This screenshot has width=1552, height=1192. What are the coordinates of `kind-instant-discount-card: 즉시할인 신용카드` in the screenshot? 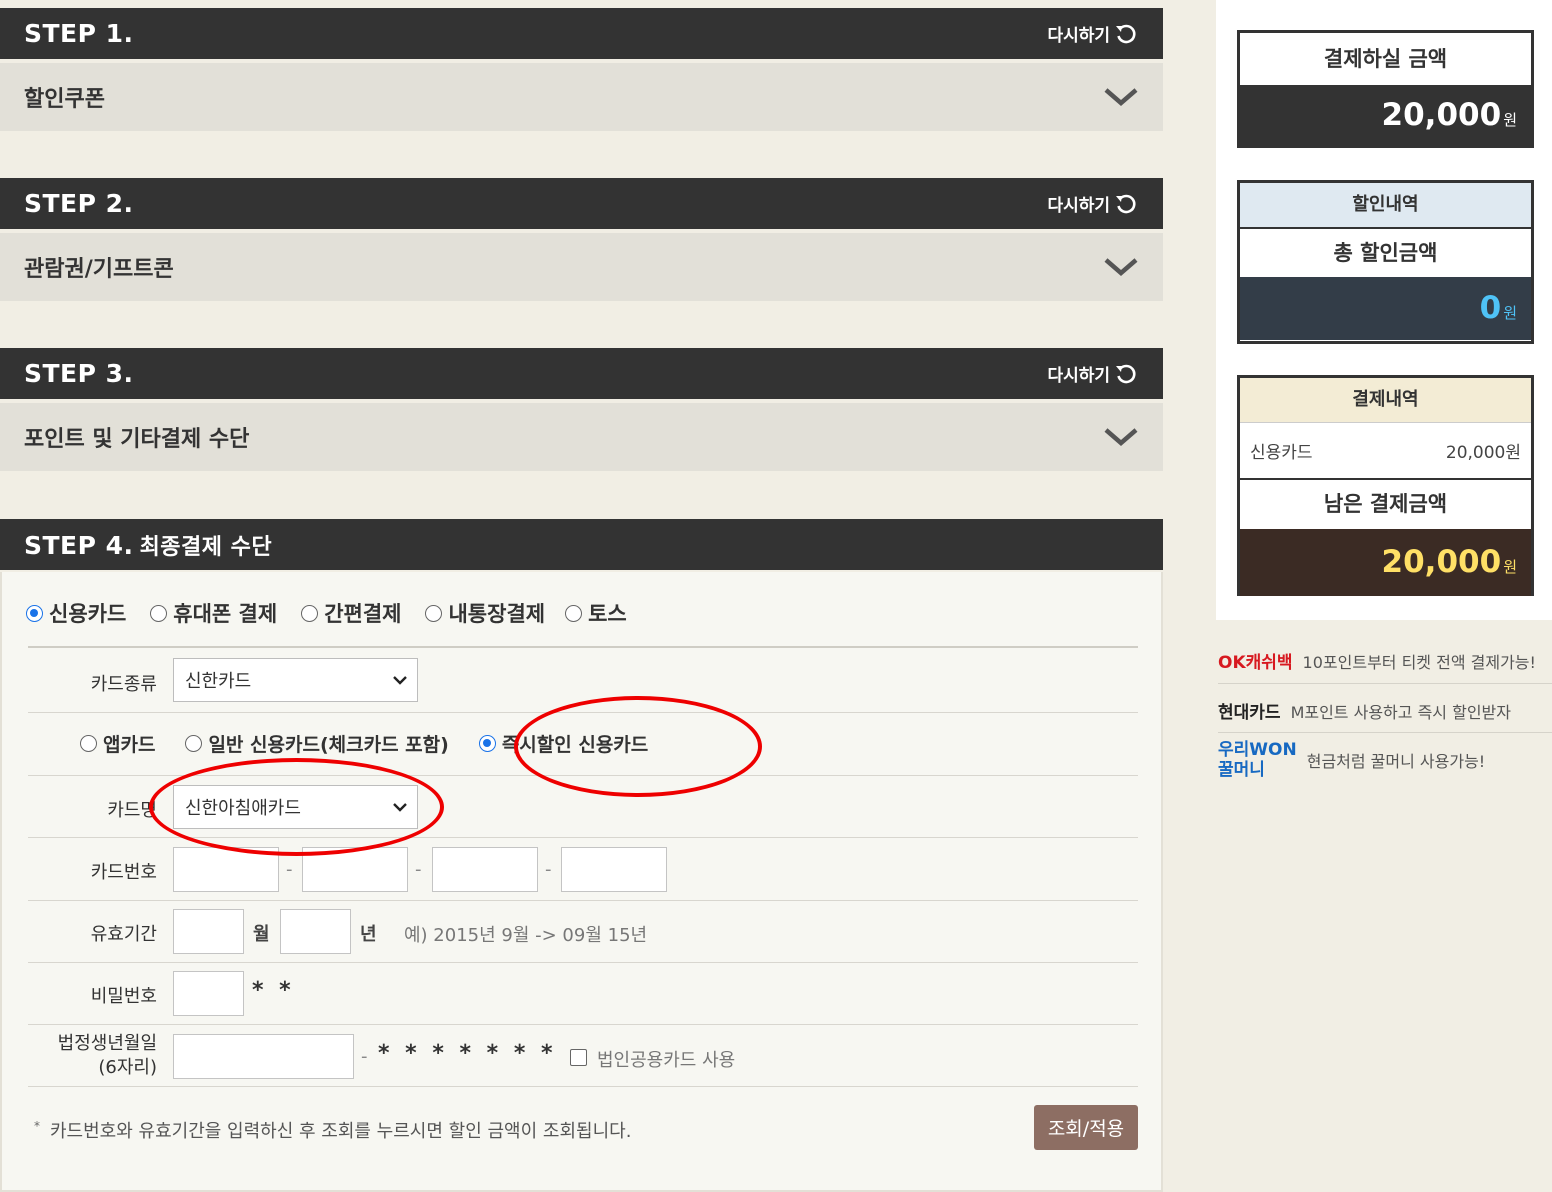 It's located at (563, 743).